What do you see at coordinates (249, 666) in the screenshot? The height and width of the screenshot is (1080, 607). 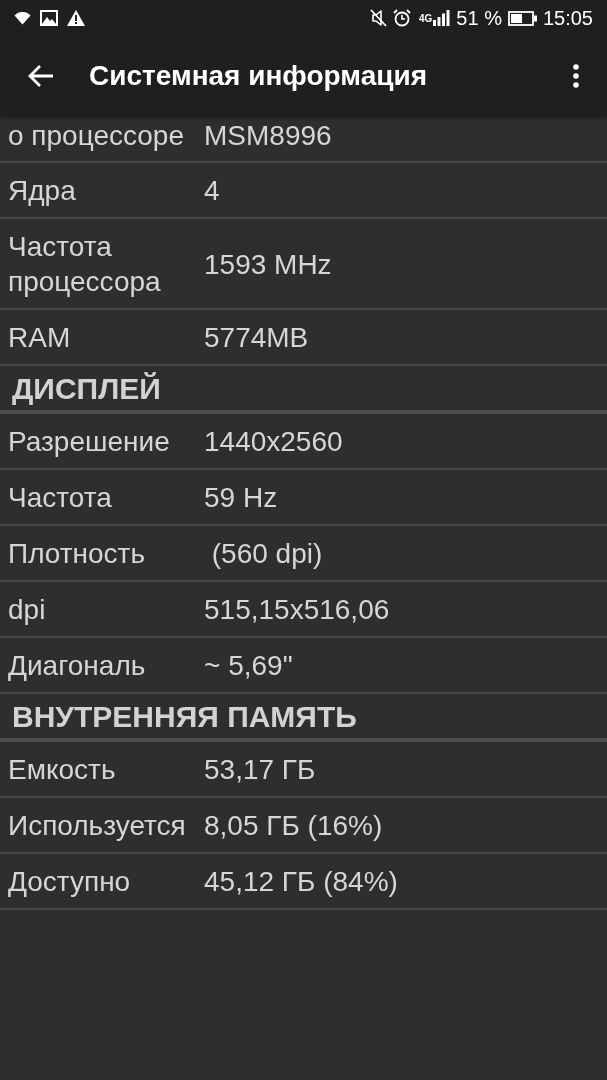 I see `info-value: ~ 5,69"` at bounding box center [249, 666].